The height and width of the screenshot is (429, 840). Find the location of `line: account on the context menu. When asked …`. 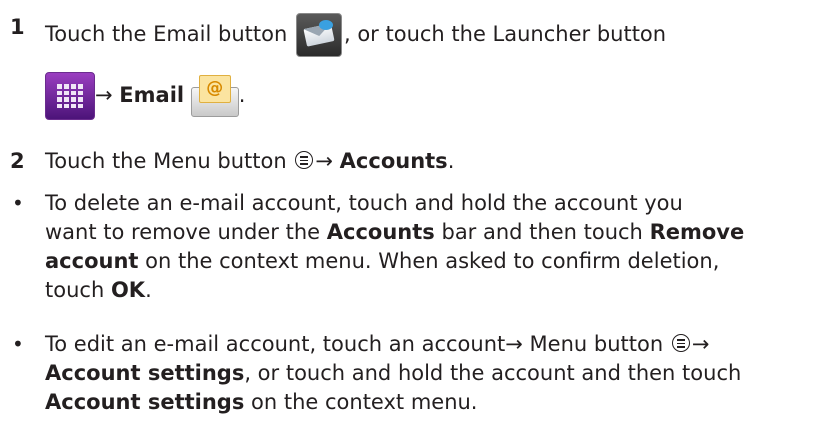

line: account on the context menu. When asked … is located at coordinates (442, 261).